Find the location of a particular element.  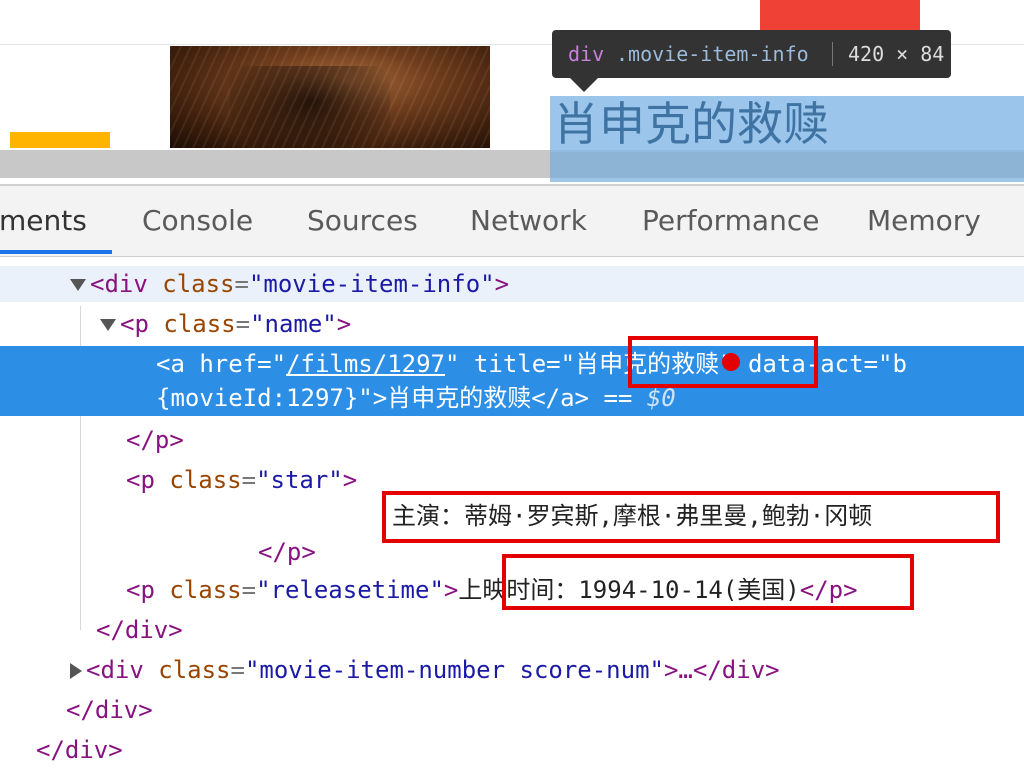

tooltip-selector: .movie-item-info is located at coordinates (712, 54).